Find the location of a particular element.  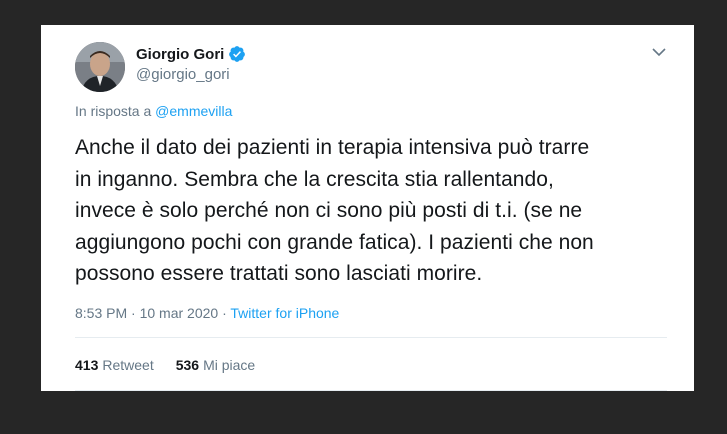

tweet-source-link: Twitter for iPhone is located at coordinates (284, 313).